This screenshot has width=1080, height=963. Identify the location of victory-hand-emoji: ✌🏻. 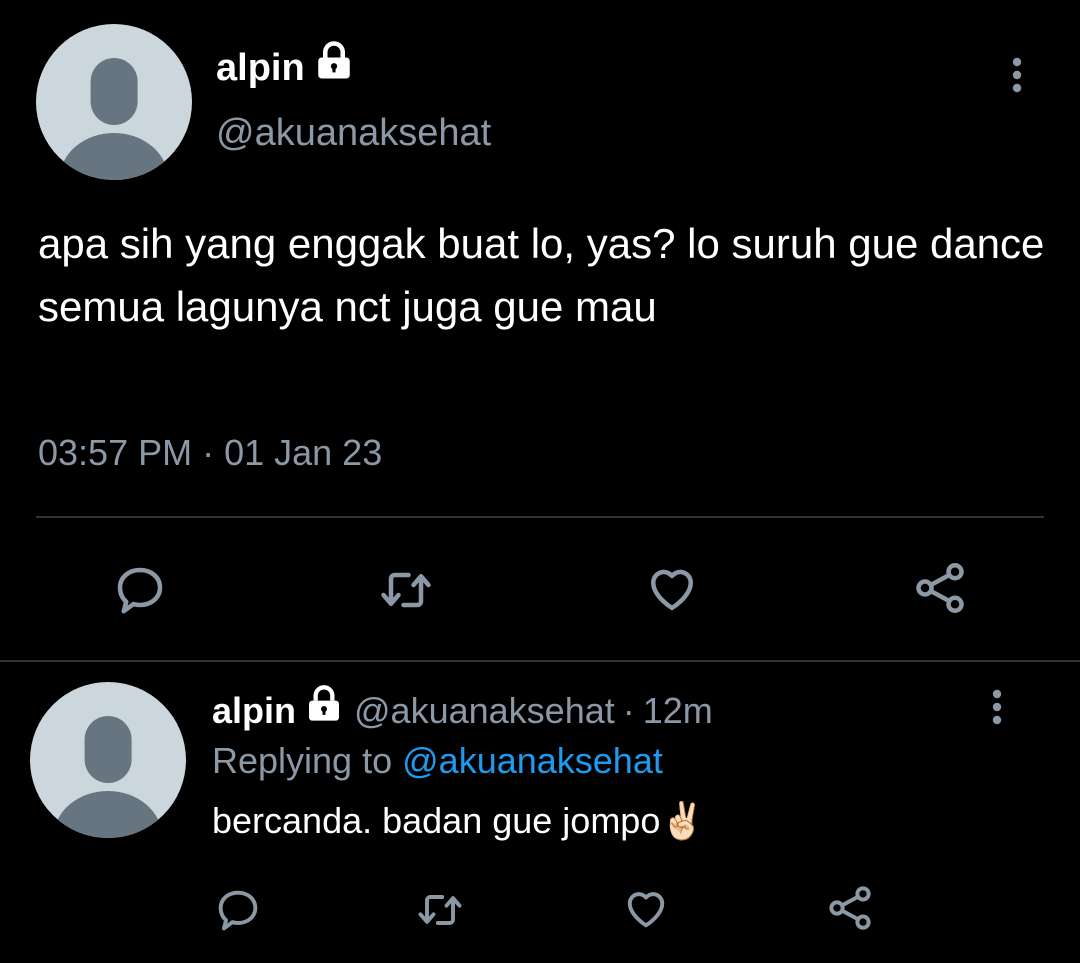
(683, 820).